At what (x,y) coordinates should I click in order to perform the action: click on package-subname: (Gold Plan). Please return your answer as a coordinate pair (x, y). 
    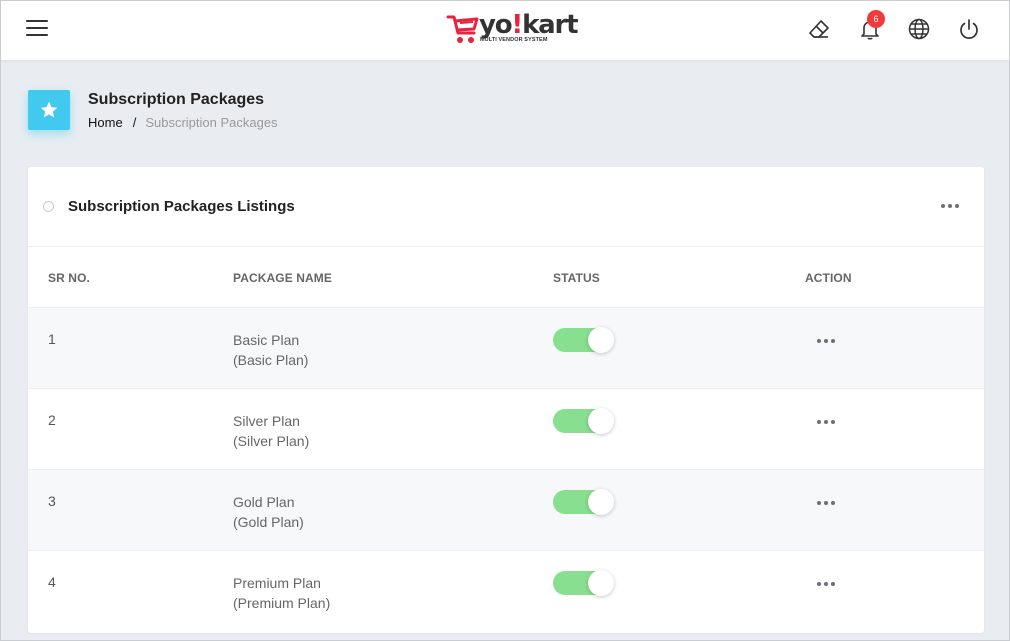
    Looking at the image, I should click on (268, 522).